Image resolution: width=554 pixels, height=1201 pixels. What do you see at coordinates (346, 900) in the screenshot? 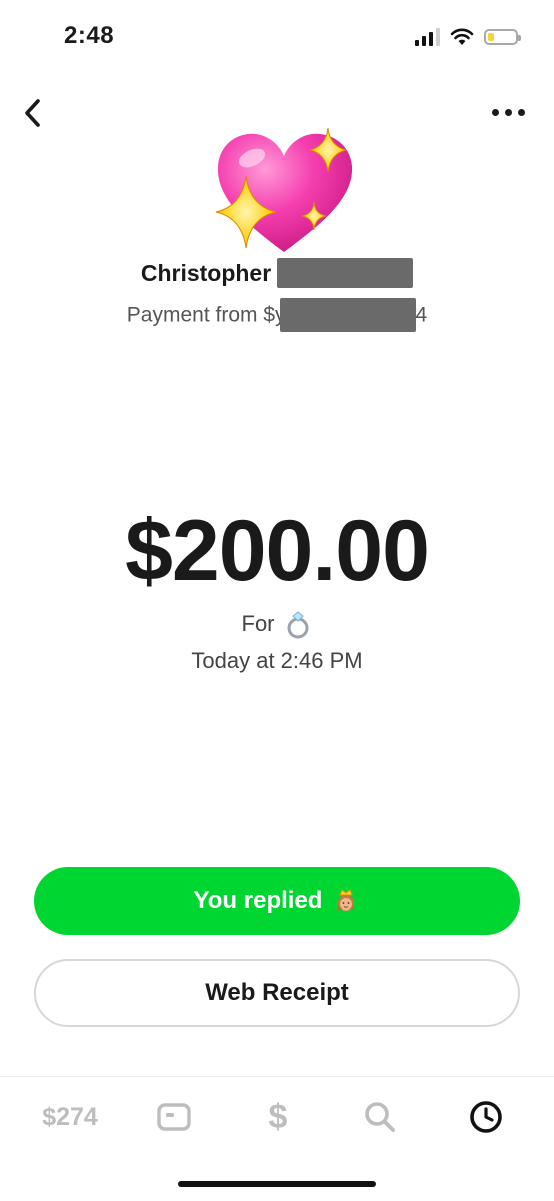
I see `princess-icon` at bounding box center [346, 900].